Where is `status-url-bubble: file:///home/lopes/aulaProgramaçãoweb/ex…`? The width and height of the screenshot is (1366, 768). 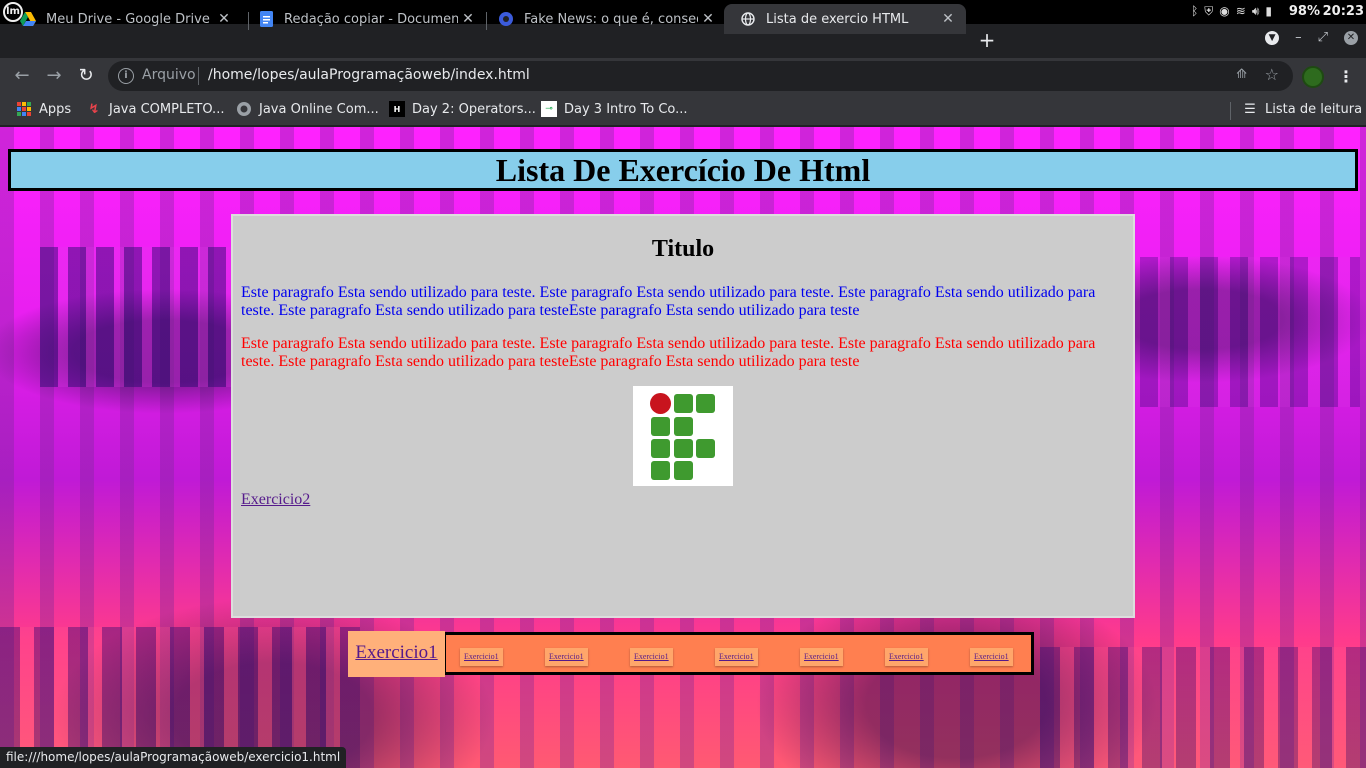
status-url-bubble: file:///home/lopes/aulaProgramaçãoweb/ex… is located at coordinates (173, 757).